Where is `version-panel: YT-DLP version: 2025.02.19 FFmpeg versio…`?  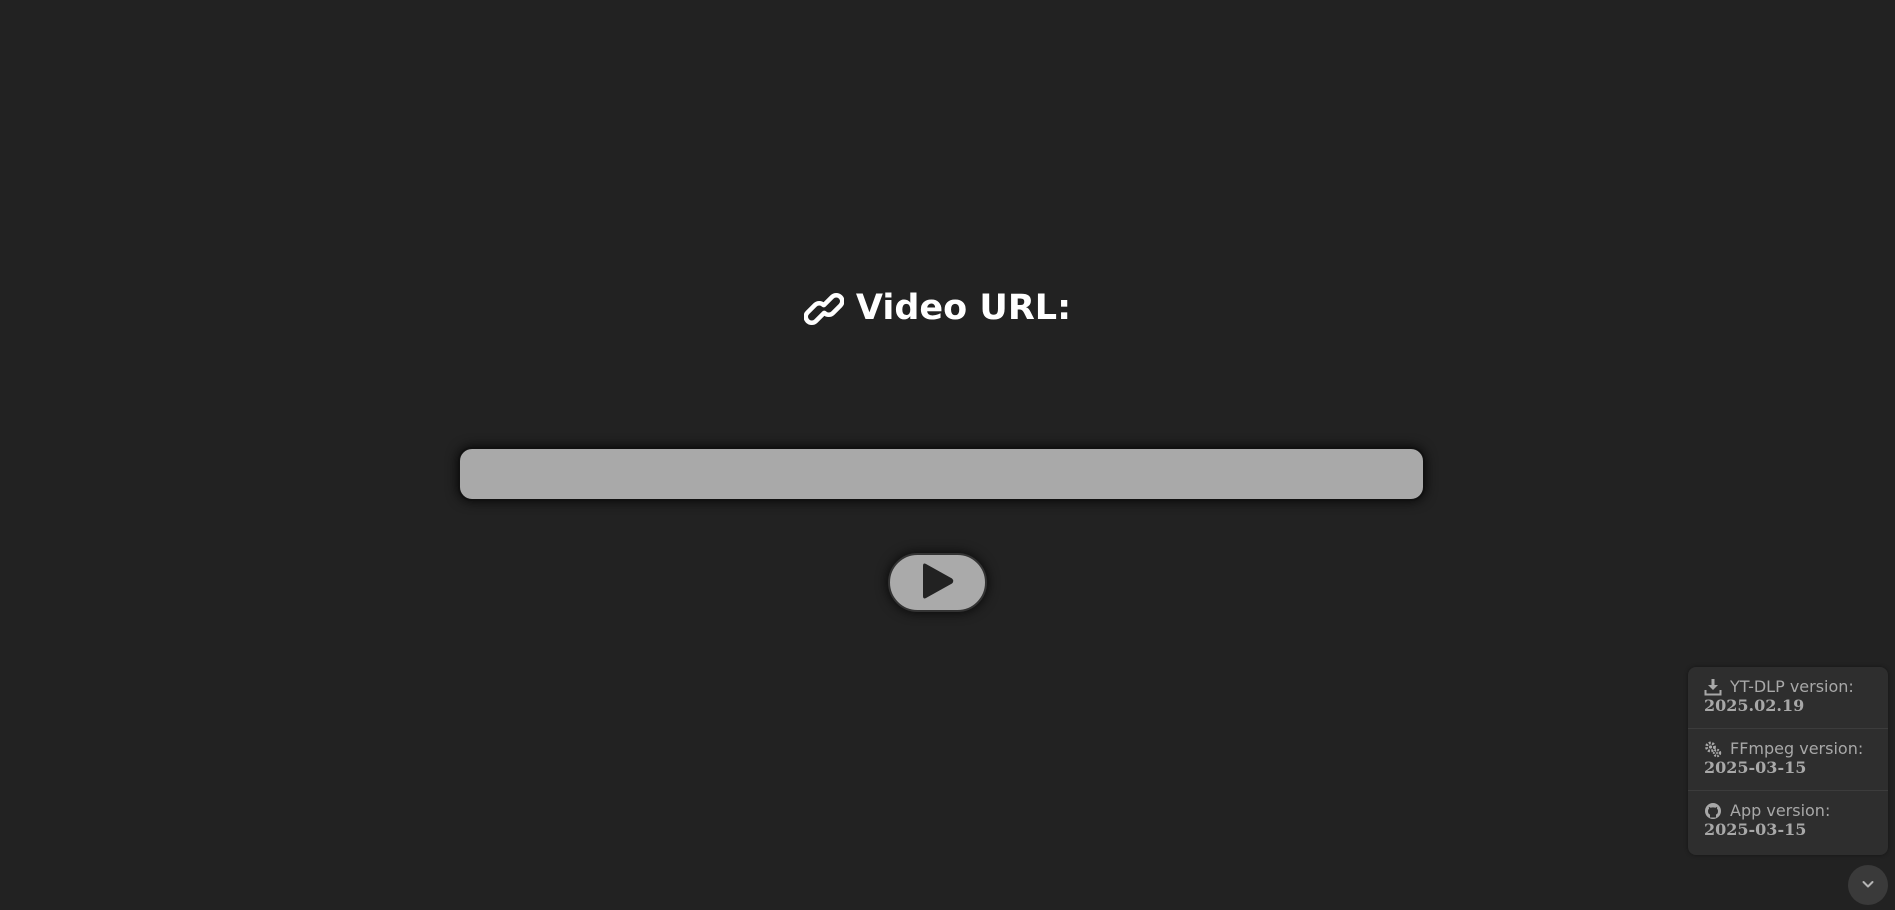 version-panel: YT-DLP version: 2025.02.19 FFmpeg versio… is located at coordinates (1788, 761).